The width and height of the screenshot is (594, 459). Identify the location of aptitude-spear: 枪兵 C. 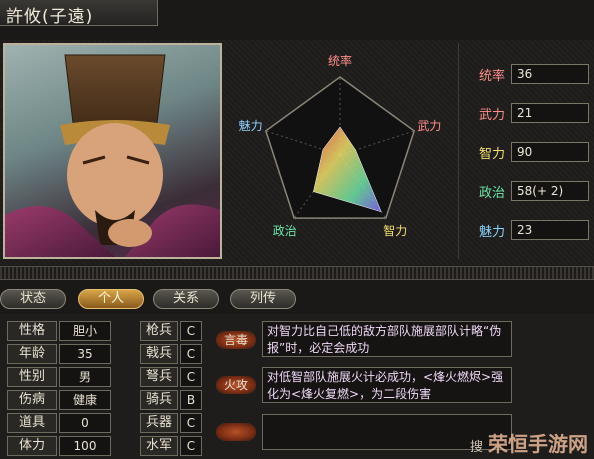
(171, 331).